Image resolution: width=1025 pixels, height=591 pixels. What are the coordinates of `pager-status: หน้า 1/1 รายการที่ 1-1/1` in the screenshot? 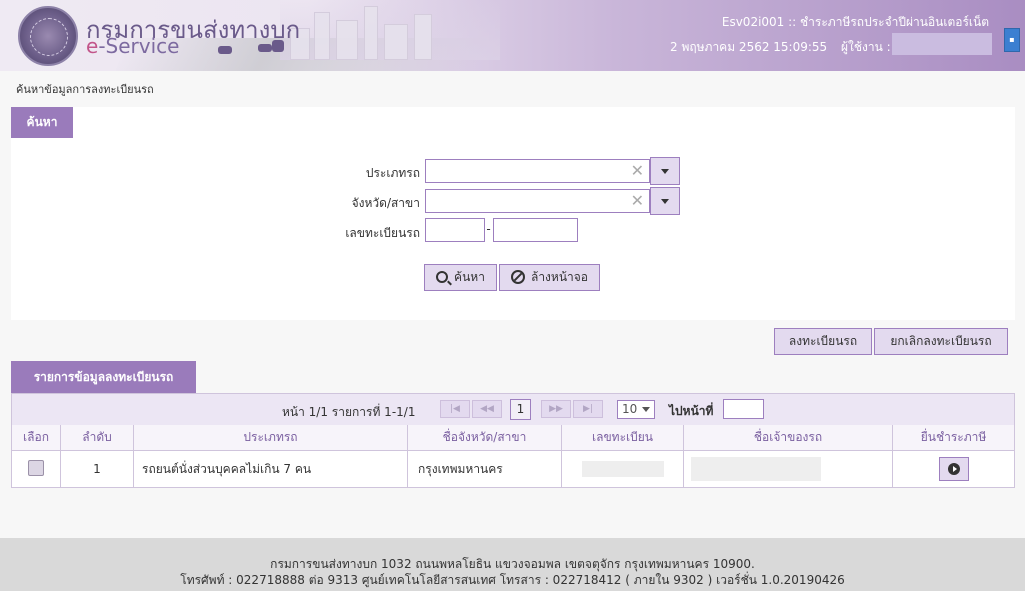 It's located at (349, 412).